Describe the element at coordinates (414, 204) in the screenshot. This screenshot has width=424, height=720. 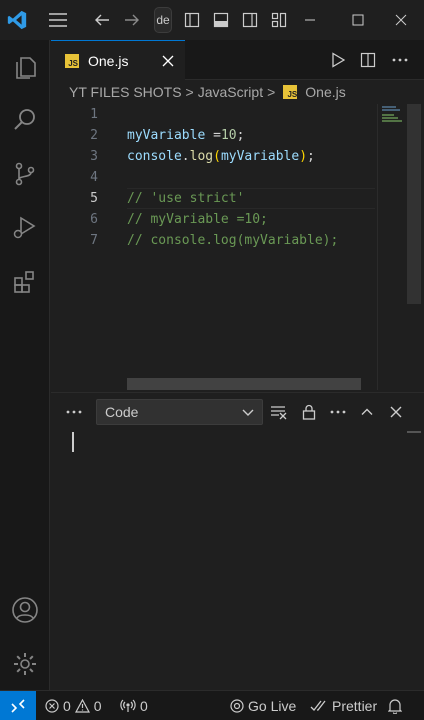
I see `editor-vertical-scrollbar` at that location.